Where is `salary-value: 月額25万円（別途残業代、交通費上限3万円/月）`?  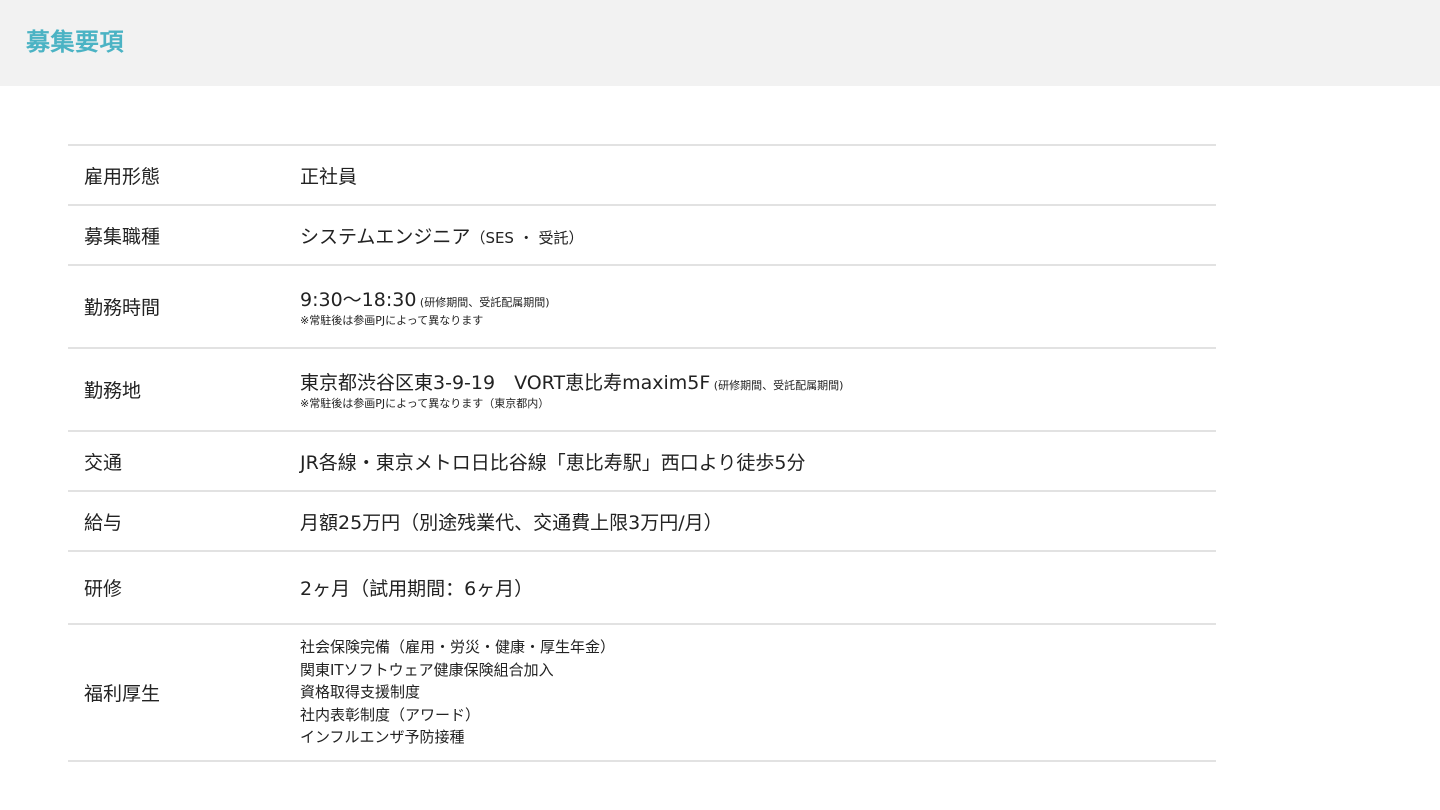
salary-value: 月額25万円（別途残業代、交通費上限3万円/月） is located at coordinates (511, 522).